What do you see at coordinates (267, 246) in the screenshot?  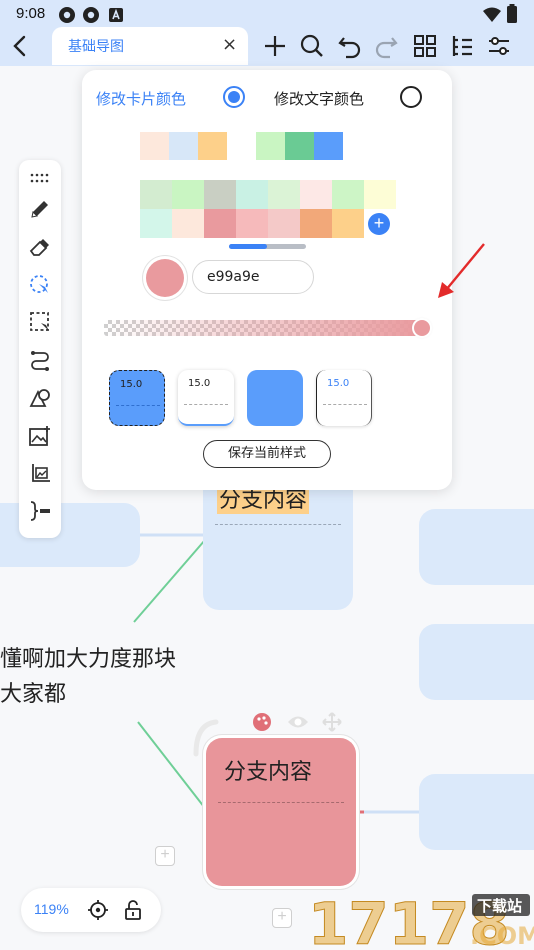 I see `palette-page-indicator` at bounding box center [267, 246].